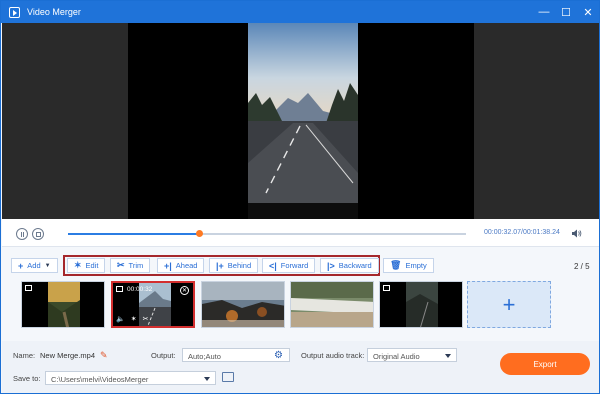 The width and height of the screenshot is (600, 394). Describe the element at coordinates (47, 265) in the screenshot. I see `chevron-down-icon: ▼` at that location.